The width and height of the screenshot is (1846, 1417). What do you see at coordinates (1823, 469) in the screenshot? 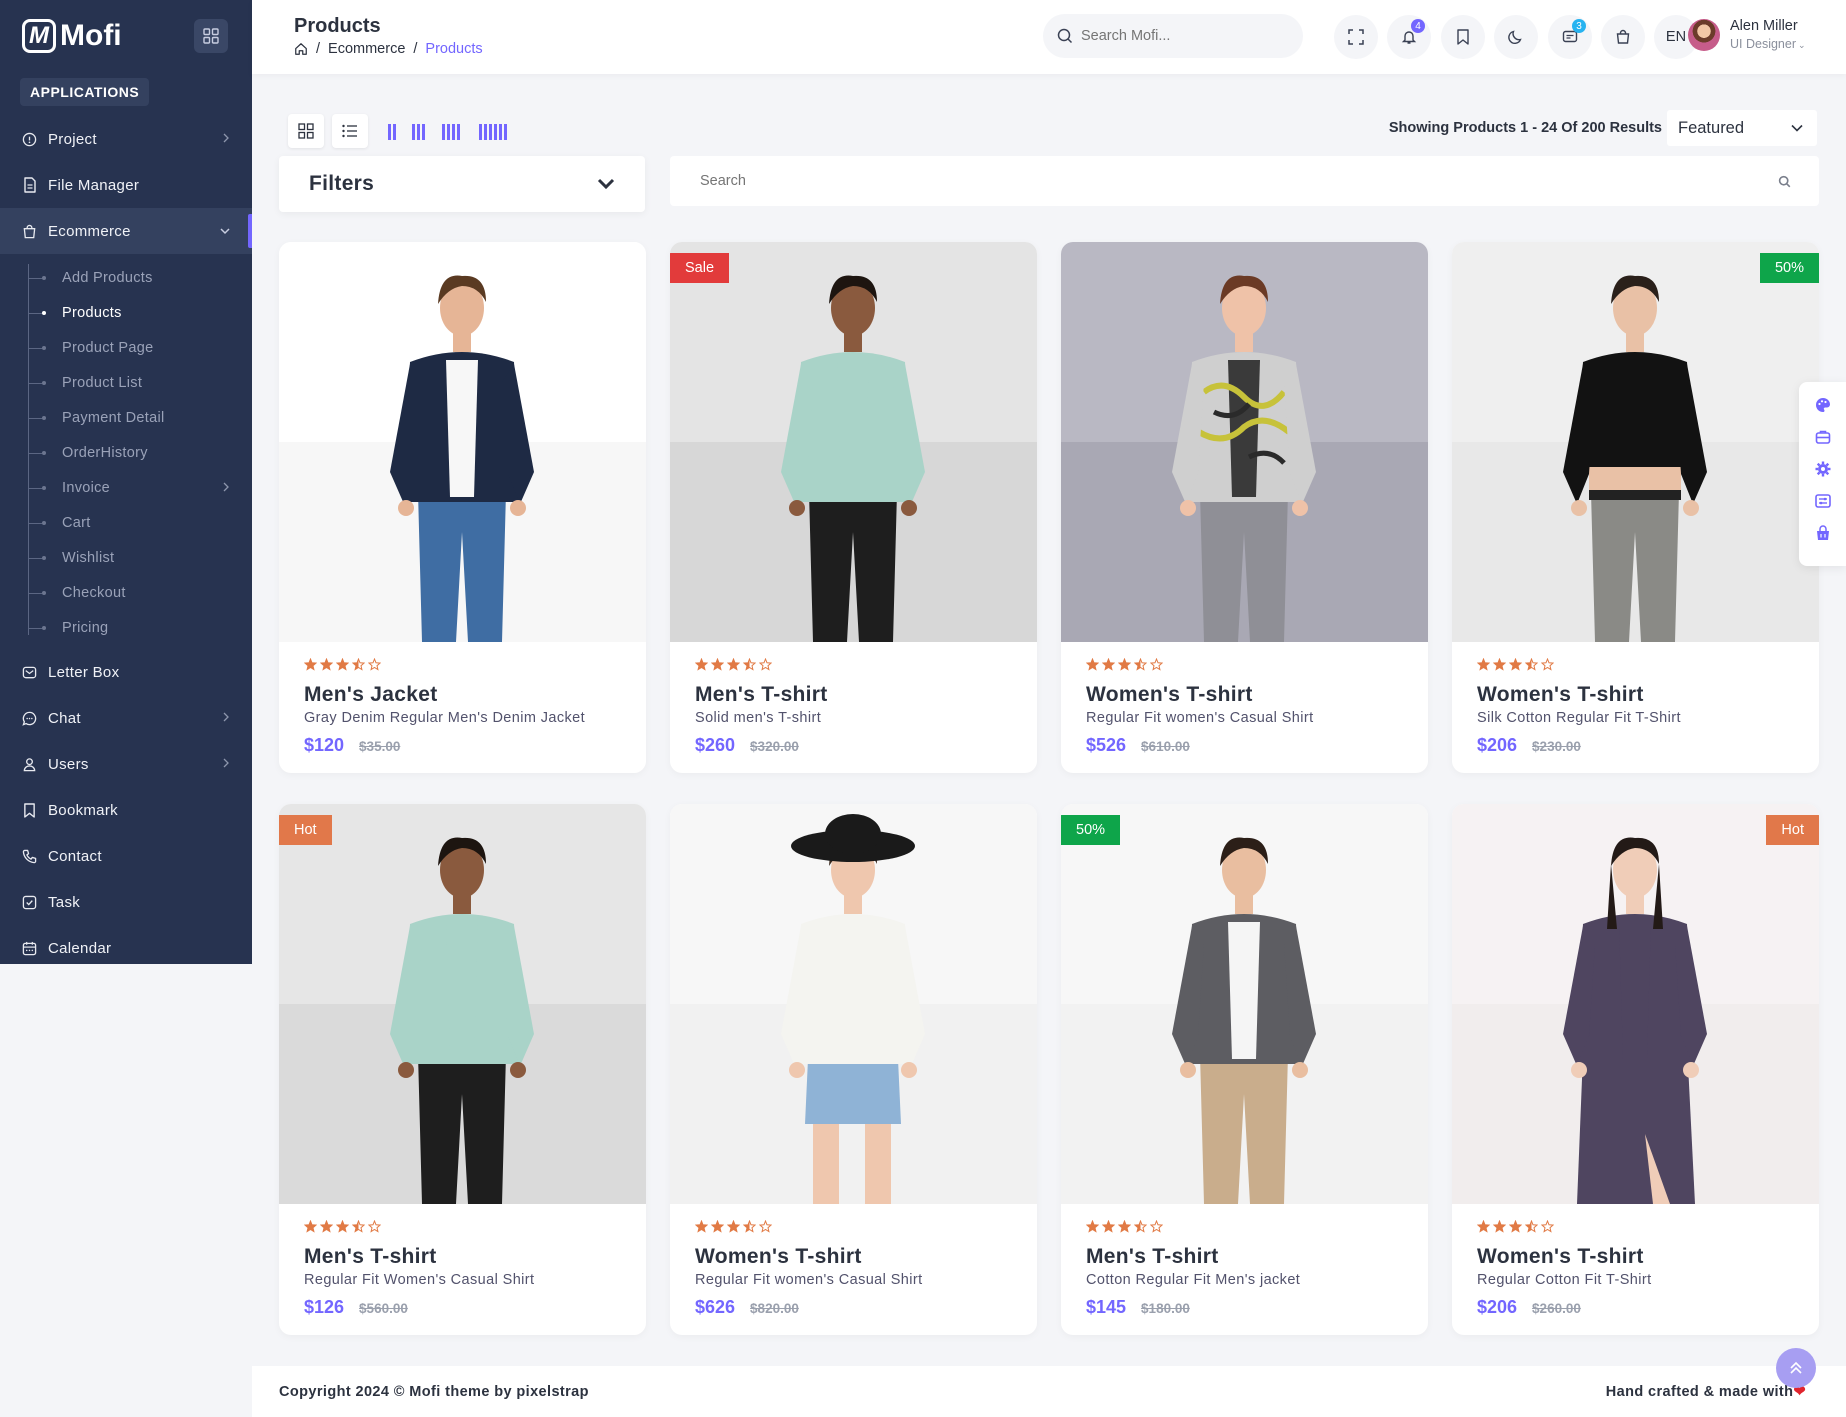
I see `gear-icon` at bounding box center [1823, 469].